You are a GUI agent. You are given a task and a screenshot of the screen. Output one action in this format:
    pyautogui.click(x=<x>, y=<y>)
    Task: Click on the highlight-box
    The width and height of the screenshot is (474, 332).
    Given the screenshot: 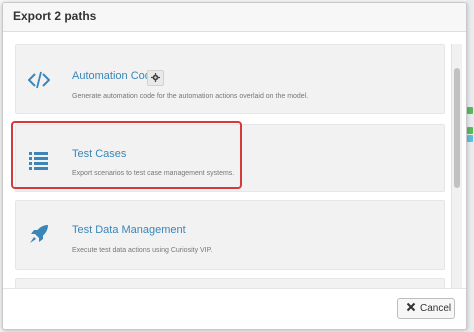 What is the action you would take?
    pyautogui.click(x=126, y=155)
    